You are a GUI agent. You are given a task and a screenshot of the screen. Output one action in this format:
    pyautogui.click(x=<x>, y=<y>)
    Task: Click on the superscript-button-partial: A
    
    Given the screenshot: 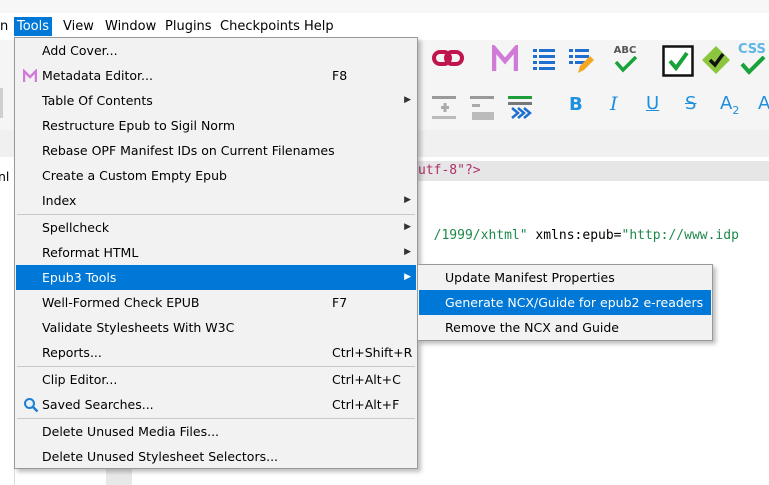 What is the action you would take?
    pyautogui.click(x=763, y=103)
    